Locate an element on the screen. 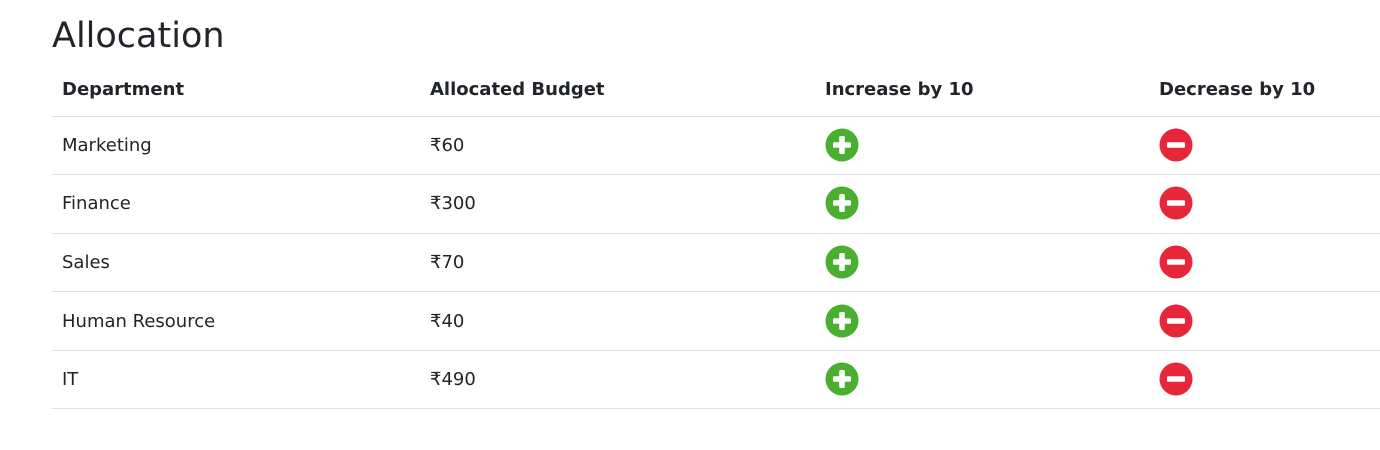 The height and width of the screenshot is (450, 1380). budget-cell: ₹490 is located at coordinates (617, 380).